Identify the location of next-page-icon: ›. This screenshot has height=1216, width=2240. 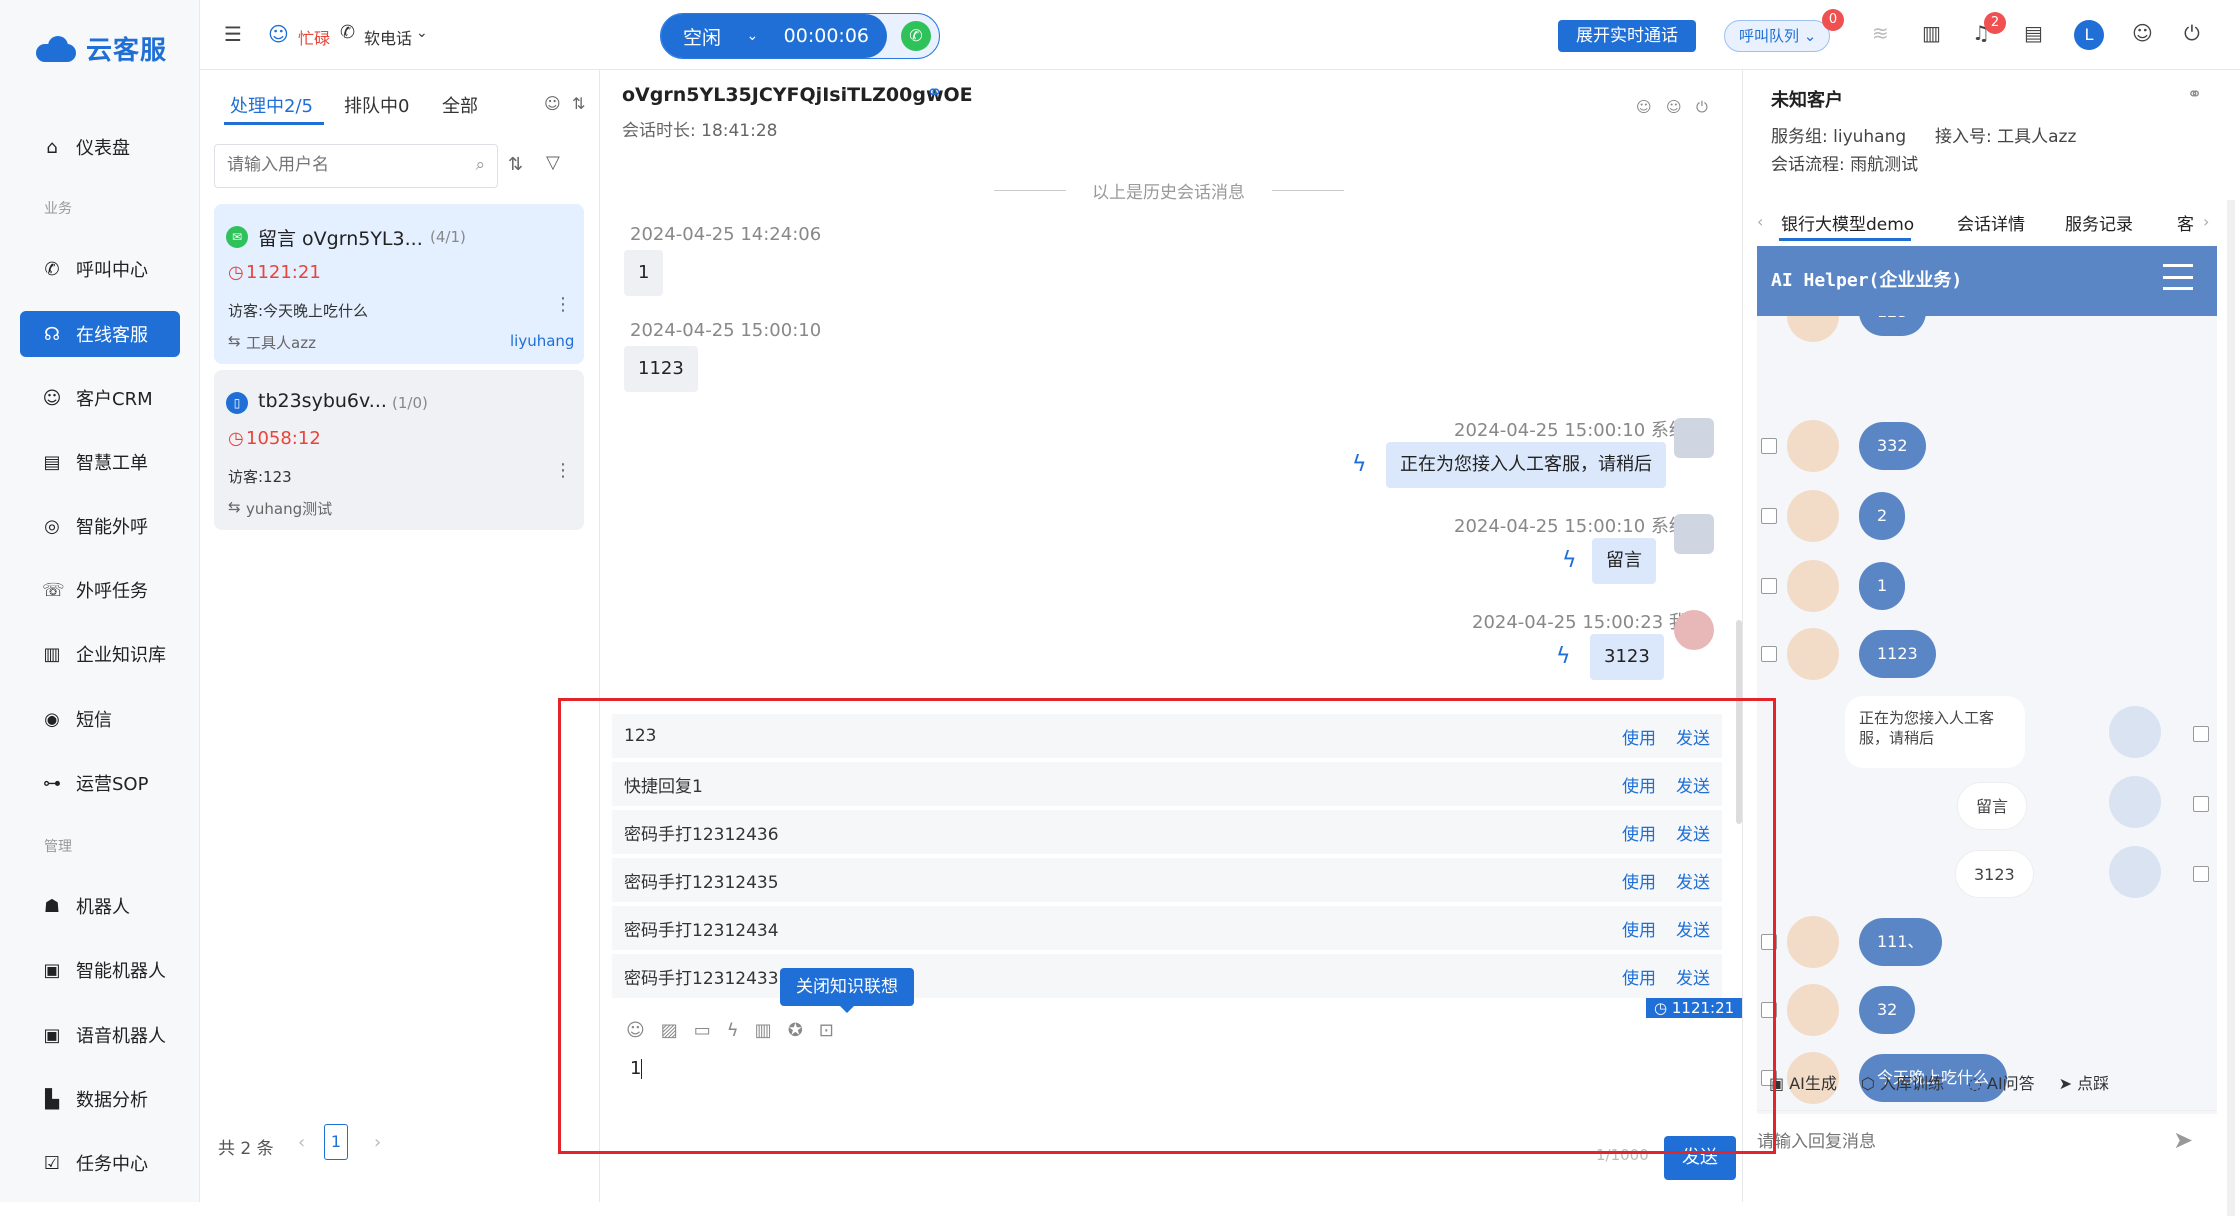
(377, 1142).